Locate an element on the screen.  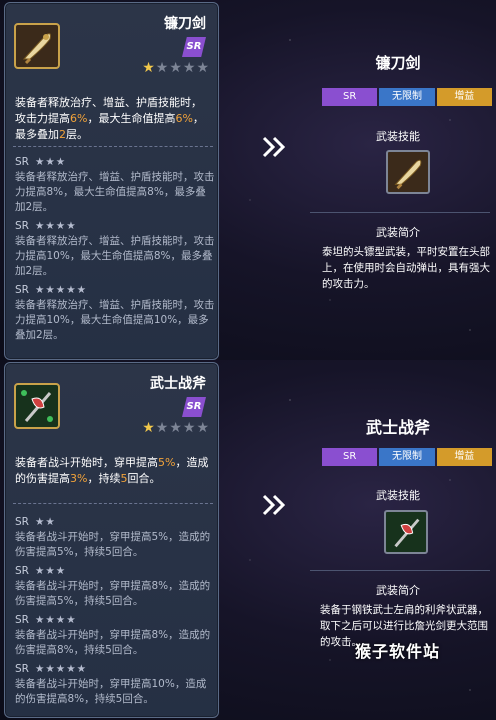
weapon-name: 武士战斧 is located at coordinates (178, 384).